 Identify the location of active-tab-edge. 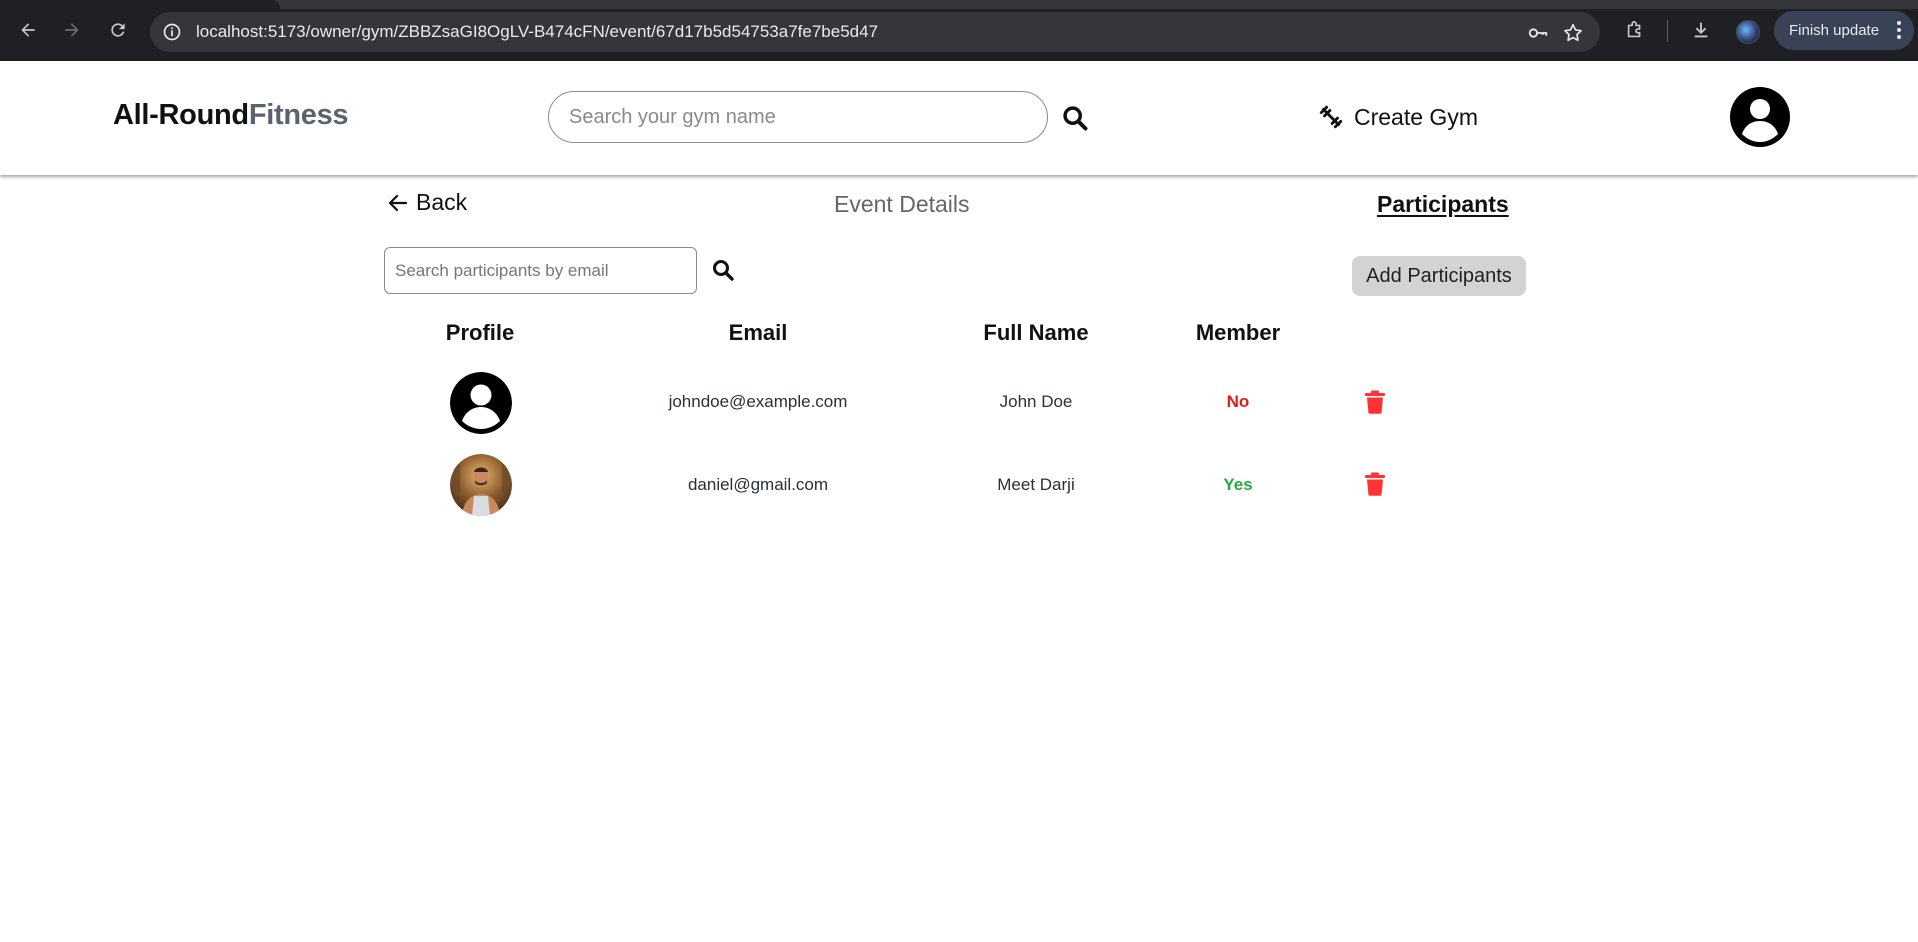
(140, 4).